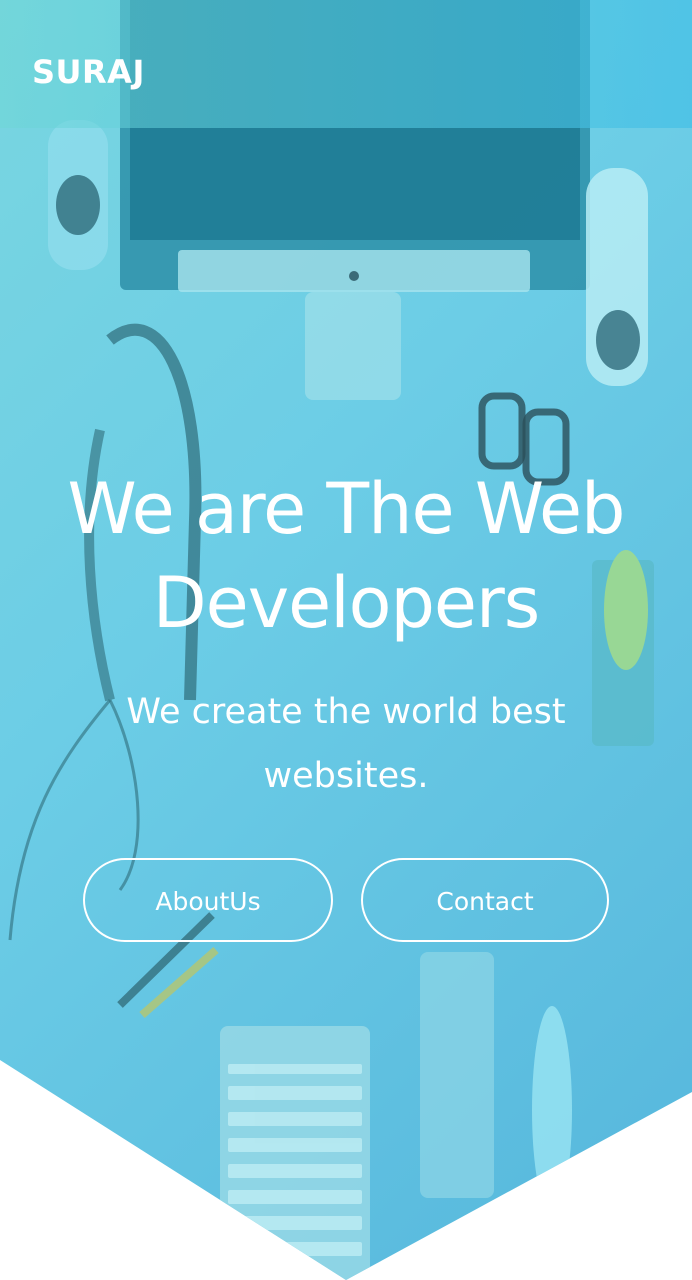  Describe the element at coordinates (208, 900) in the screenshot. I see `about-us-button: AboutUs` at that location.